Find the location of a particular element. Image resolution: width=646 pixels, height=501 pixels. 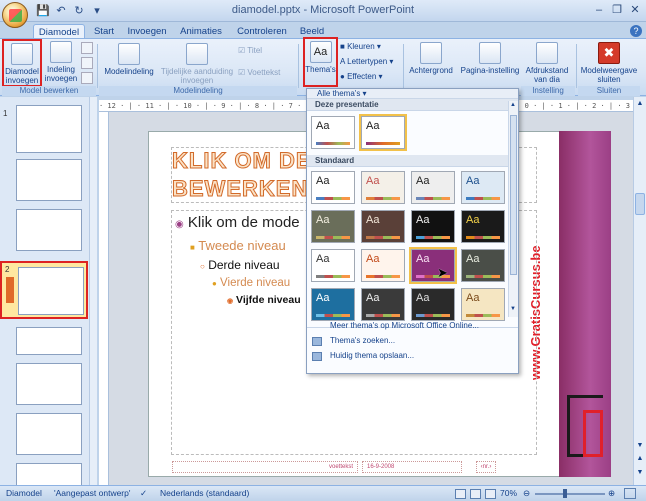

spellcheck-icon: ✓ is located at coordinates (143, 493).